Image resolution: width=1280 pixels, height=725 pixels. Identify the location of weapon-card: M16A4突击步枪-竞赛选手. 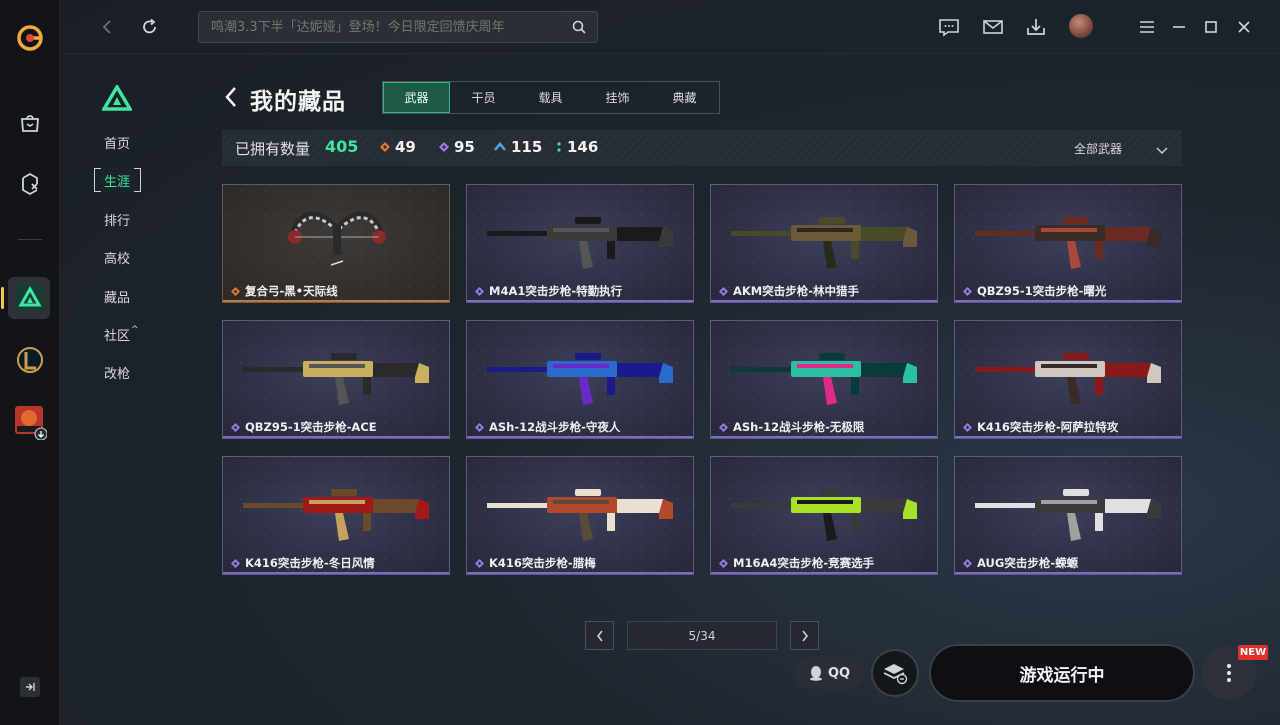
(824, 515).